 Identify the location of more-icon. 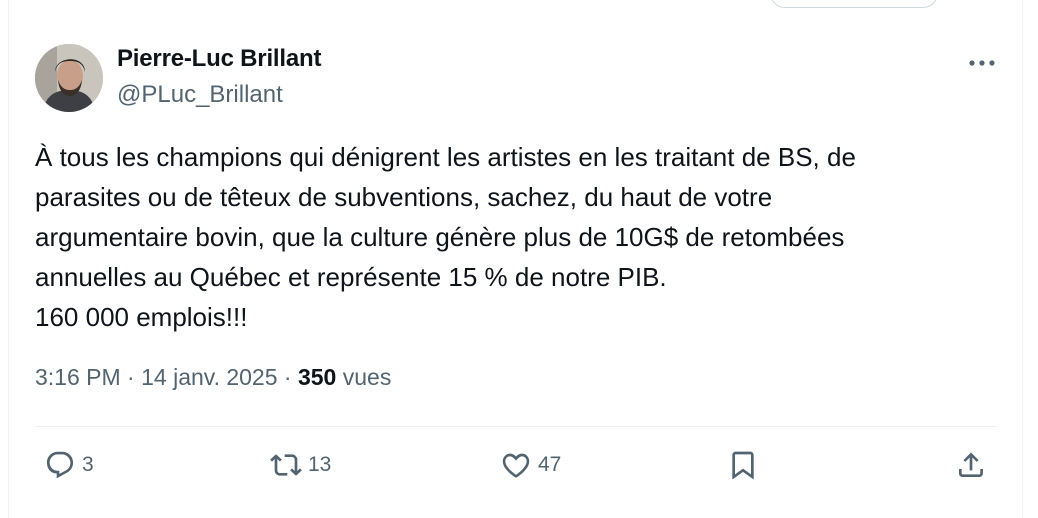
(982, 63).